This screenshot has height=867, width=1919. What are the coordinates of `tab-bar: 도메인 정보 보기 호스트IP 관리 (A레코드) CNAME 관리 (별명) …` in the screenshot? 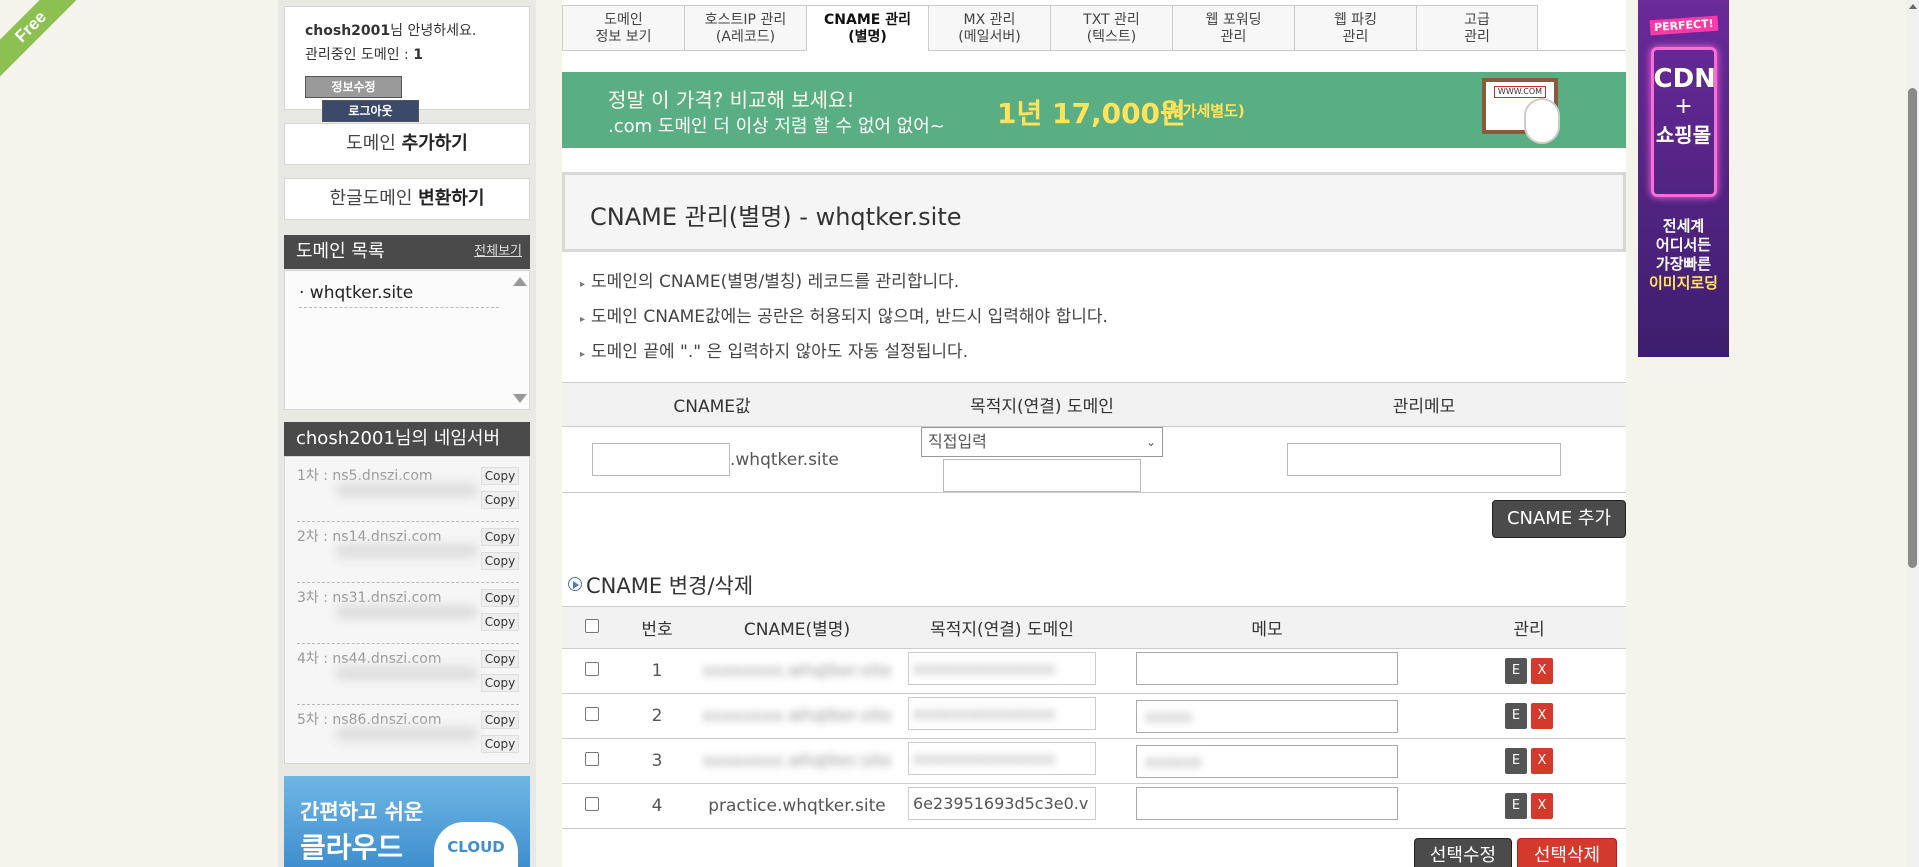 It's located at (1094, 28).